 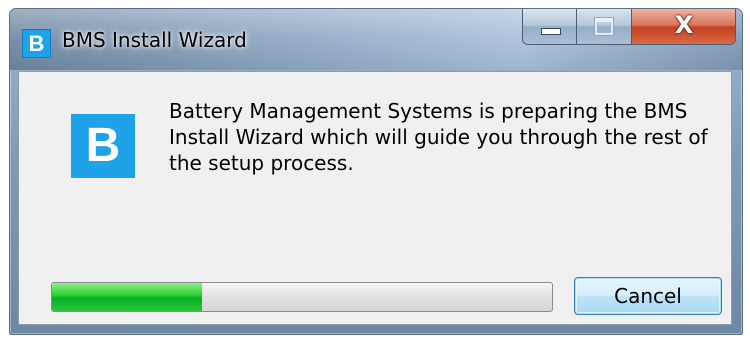 I want to click on progress-bar, so click(x=302, y=297).